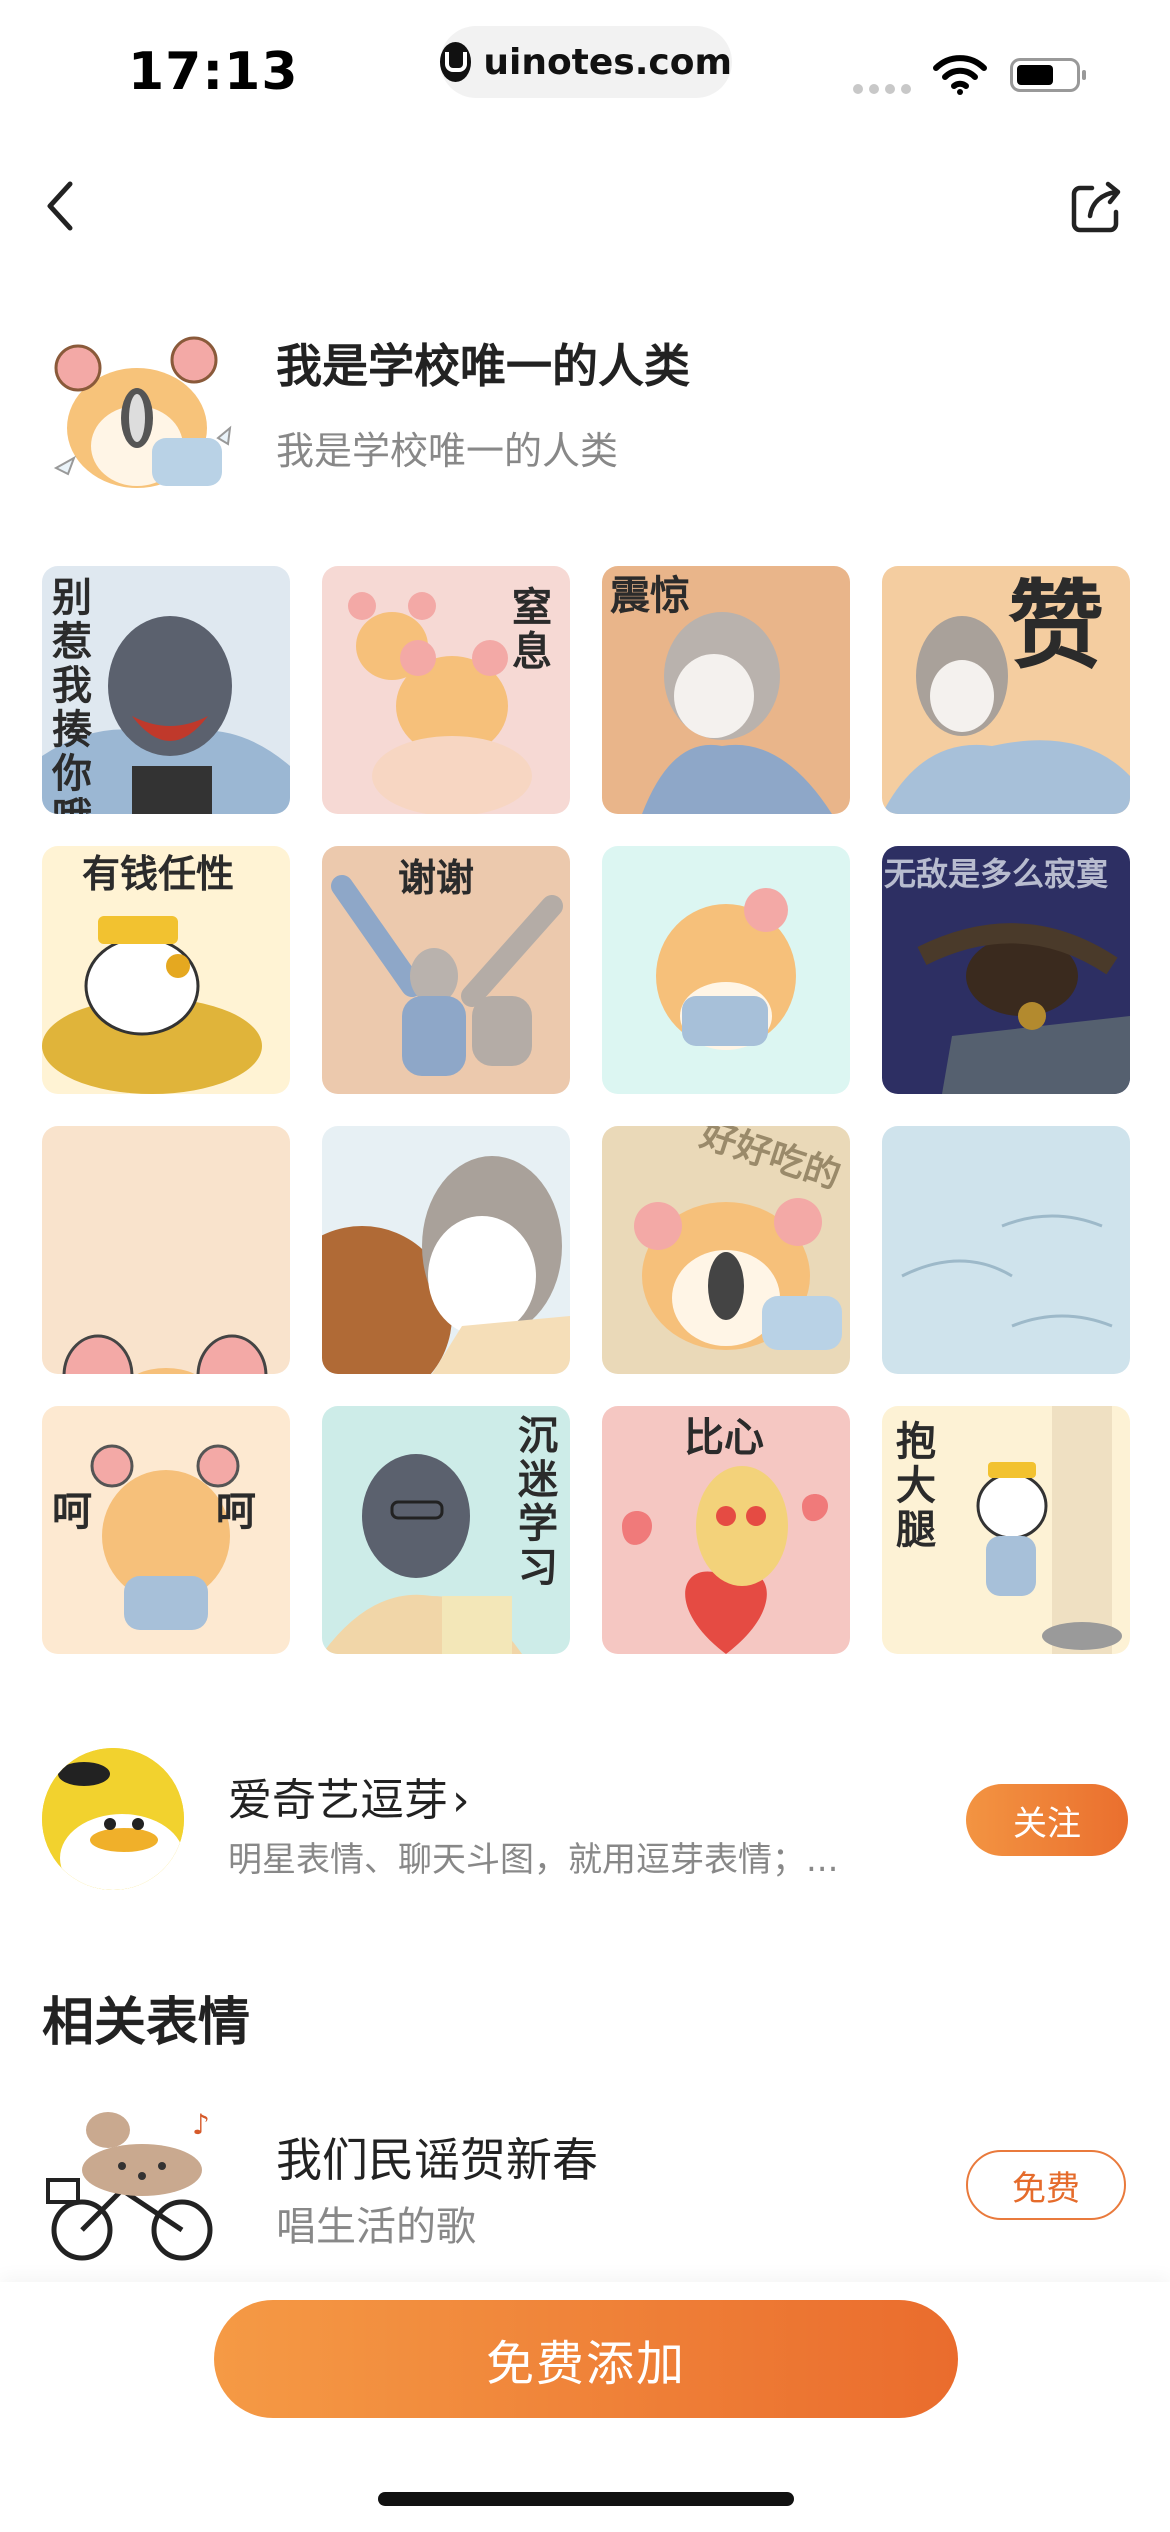 Image resolution: width=1170 pixels, height=2532 pixels. What do you see at coordinates (1006, 970) in the screenshot?
I see `sticker: 无敌是多么寂寞` at bounding box center [1006, 970].